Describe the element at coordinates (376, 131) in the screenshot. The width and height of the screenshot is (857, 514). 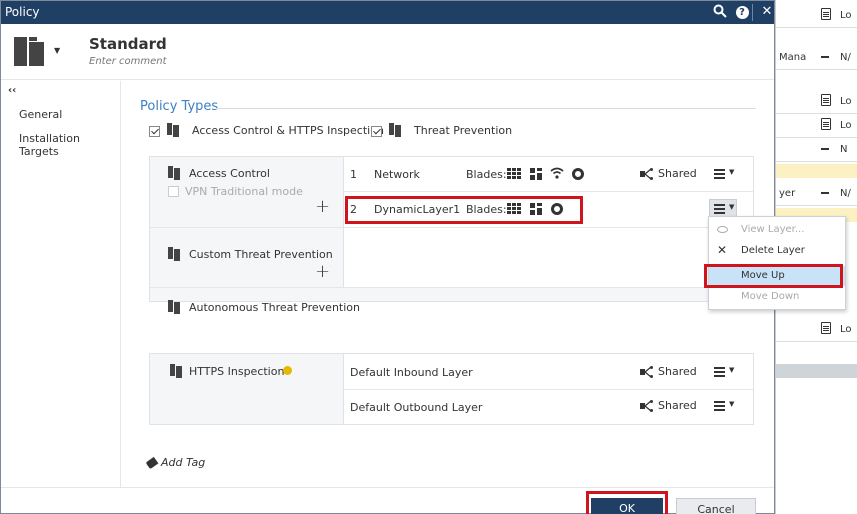
I see `threat-prevention-checkbox` at that location.